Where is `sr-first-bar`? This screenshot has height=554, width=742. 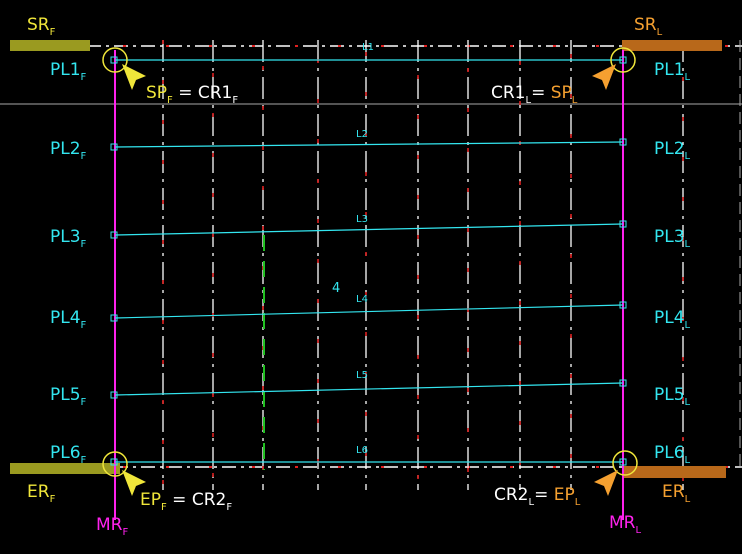
sr-first-bar is located at coordinates (50, 45).